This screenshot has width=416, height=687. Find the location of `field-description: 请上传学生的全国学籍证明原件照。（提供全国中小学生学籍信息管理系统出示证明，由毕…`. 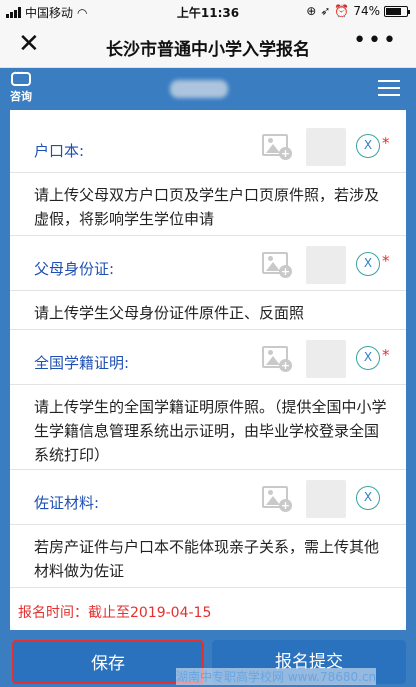

field-description: 请上传学生的全国学籍证明原件照。（提供全国中小学生学籍信息管理系统出示证明，由毕… is located at coordinates (208, 427).